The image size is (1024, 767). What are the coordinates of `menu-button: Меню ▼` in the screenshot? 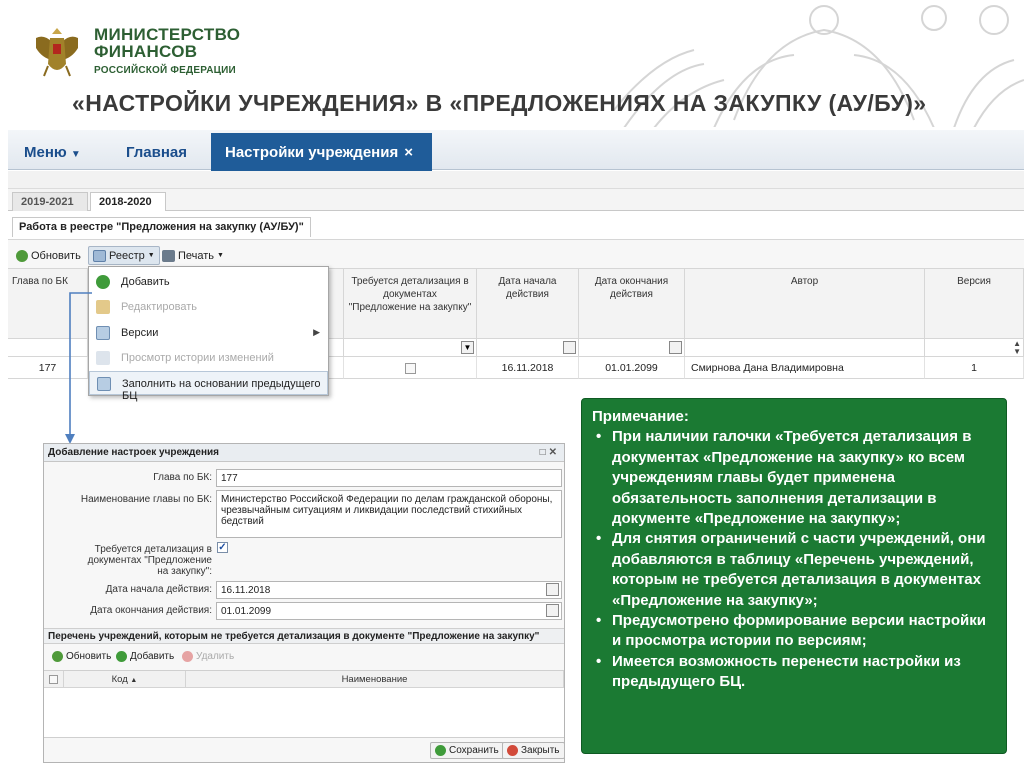 It's located at (52, 152).